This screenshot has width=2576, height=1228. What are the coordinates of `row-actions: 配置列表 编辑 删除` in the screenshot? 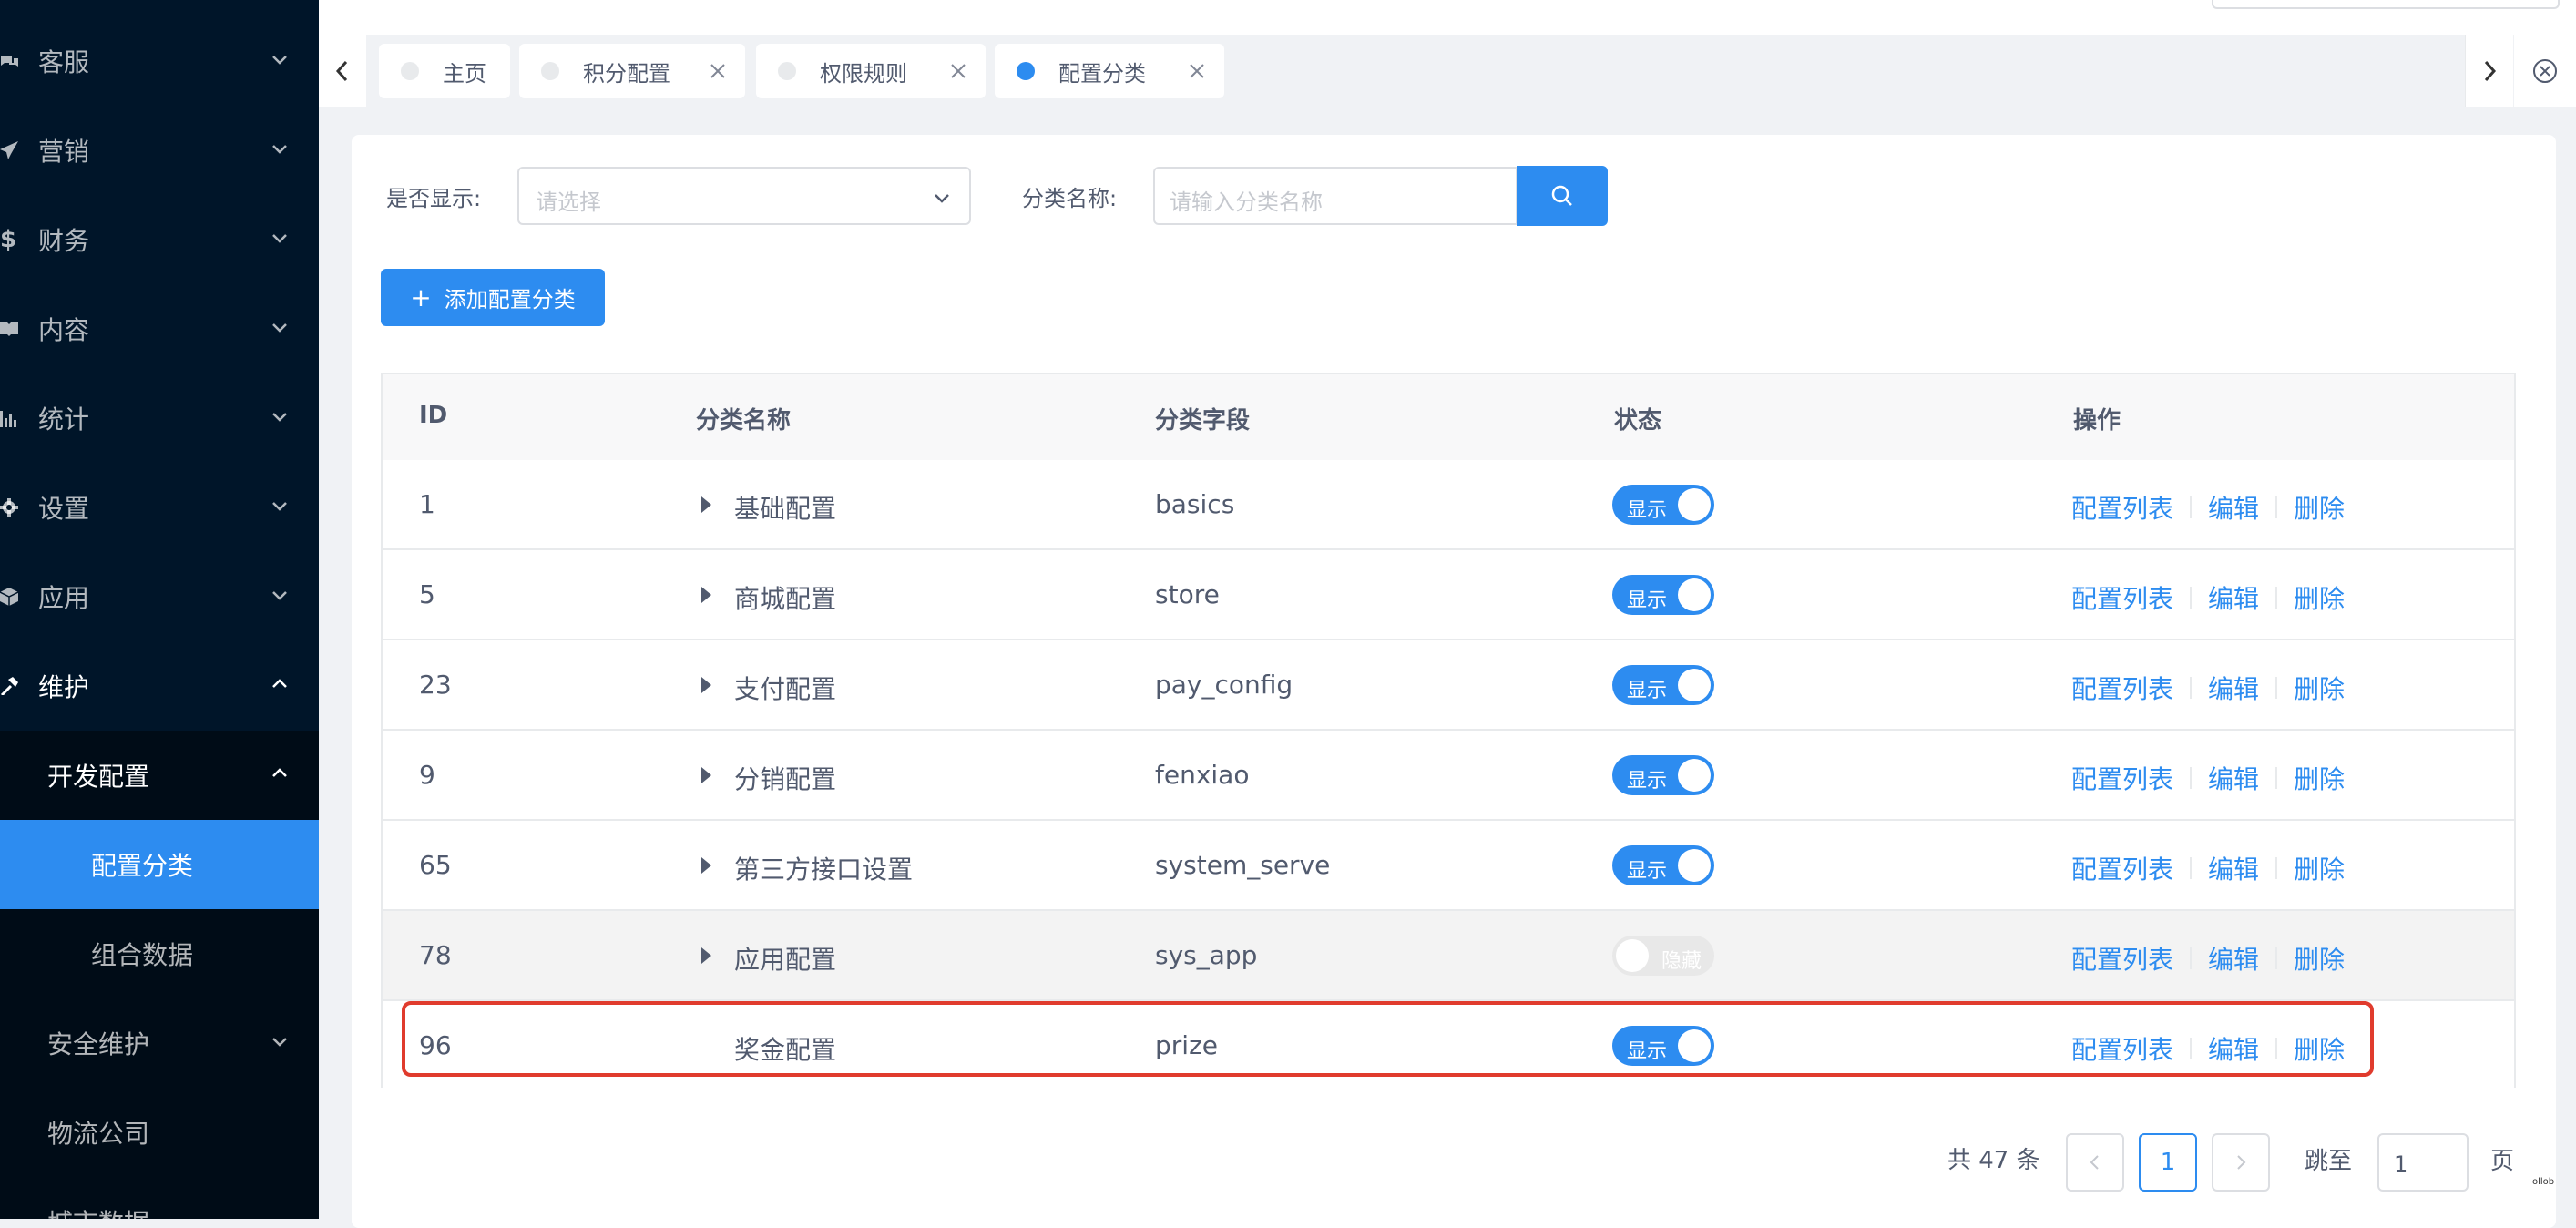 It's located at (2208, 778).